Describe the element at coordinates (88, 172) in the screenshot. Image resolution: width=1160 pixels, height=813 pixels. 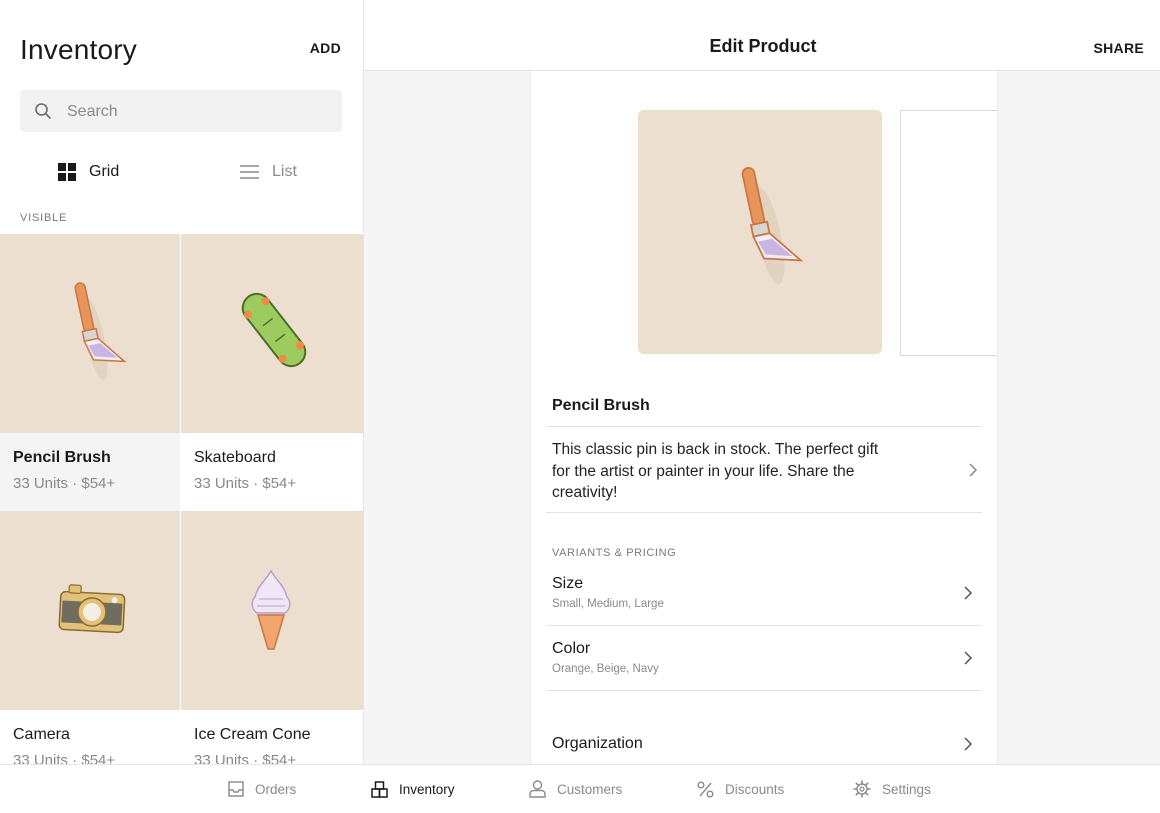
I see `grid-view-toggle: Grid` at that location.